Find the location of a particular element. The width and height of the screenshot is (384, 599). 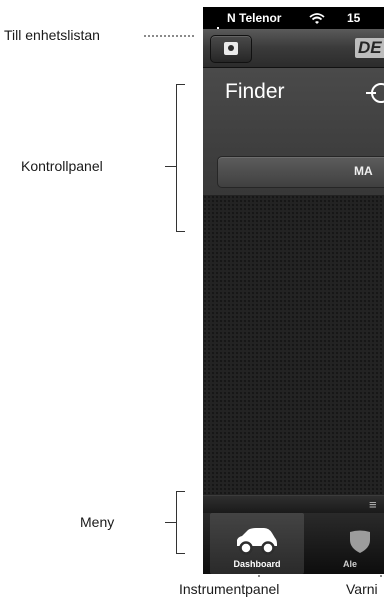

nav-bar: DE is located at coordinates (293, 48).